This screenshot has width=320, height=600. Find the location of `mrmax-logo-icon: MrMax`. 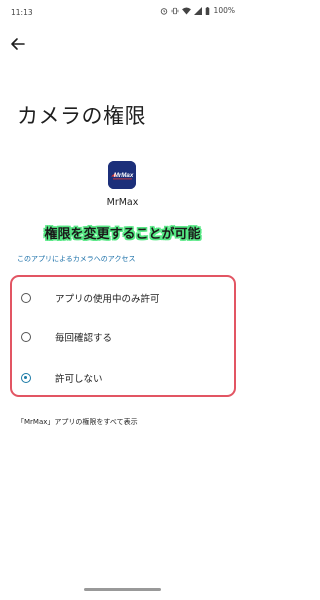

mrmax-logo-icon: MrMax is located at coordinates (122, 175).